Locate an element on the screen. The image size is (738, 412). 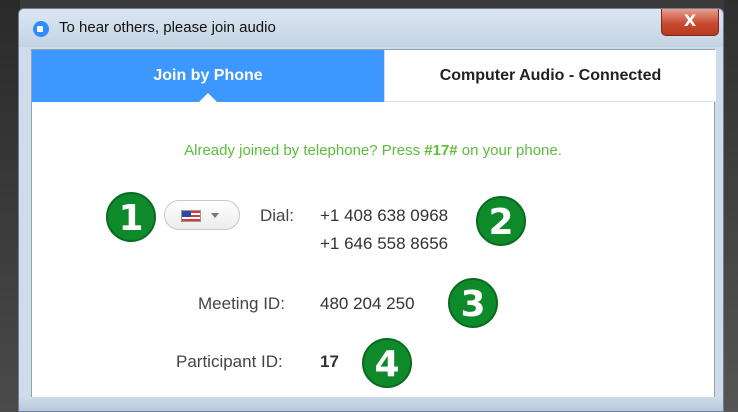
callout-4-badge: 4 is located at coordinates (387, 363).